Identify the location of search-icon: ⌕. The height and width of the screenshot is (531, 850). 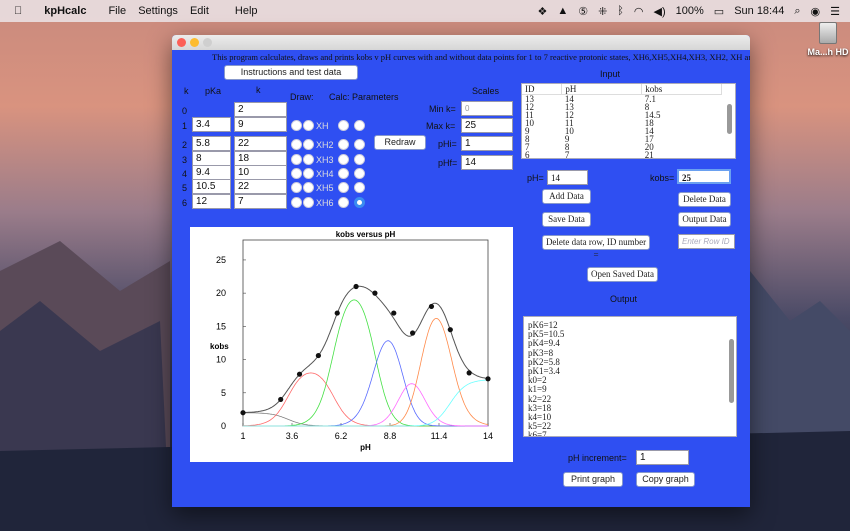
(797, 11).